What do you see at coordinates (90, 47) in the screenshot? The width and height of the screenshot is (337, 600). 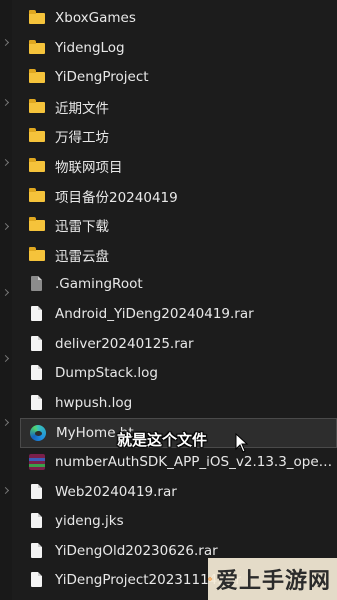 I see `file-name: YidengLog` at bounding box center [90, 47].